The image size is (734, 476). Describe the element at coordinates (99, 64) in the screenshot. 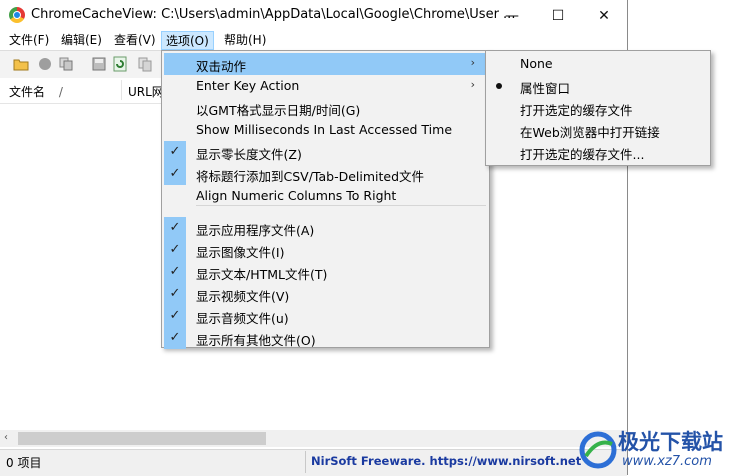

I see `save-icon` at that location.